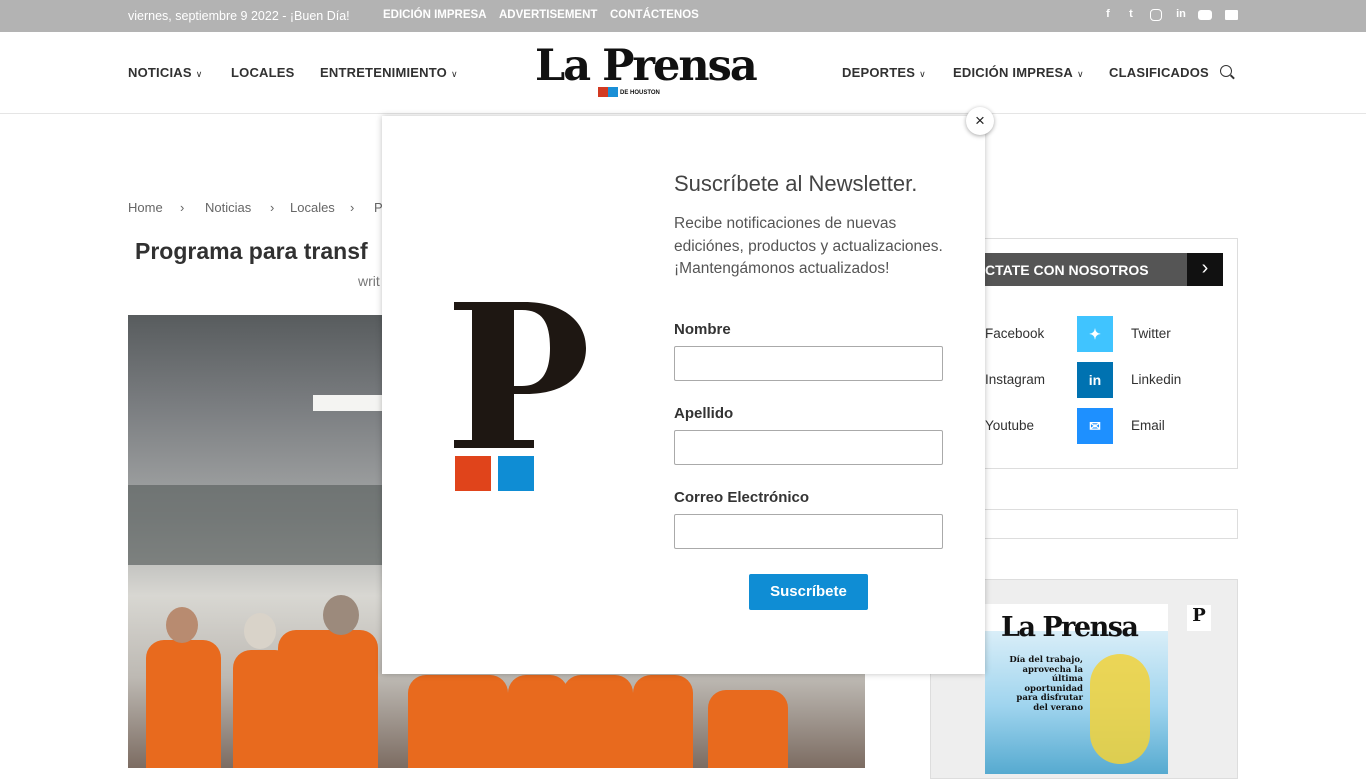 This screenshot has height=779, width=1366. Describe the element at coordinates (145, 207) in the screenshot. I see `breadcrumb-home: Home` at that location.